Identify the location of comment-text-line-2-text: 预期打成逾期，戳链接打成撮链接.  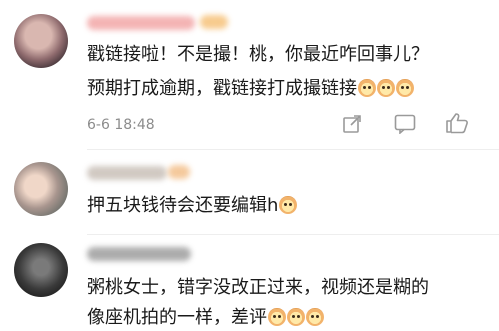
(222, 88).